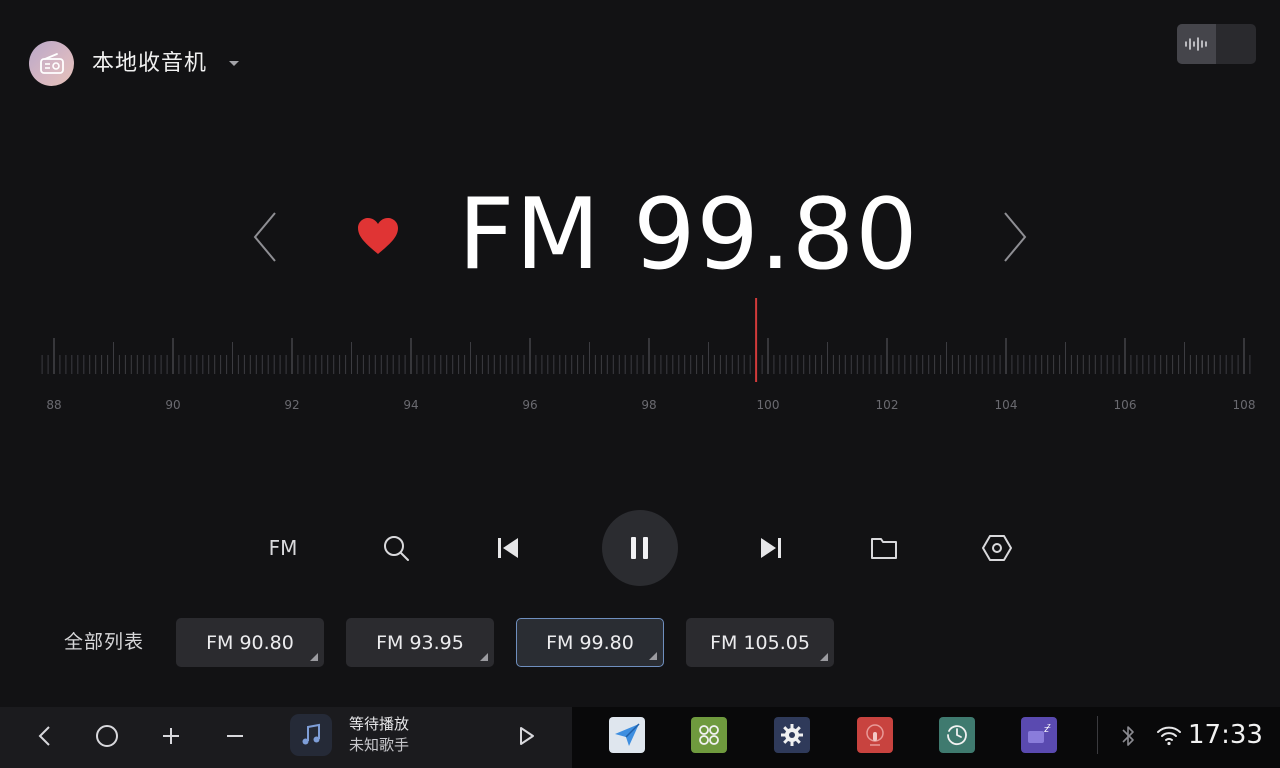 This screenshot has width=1280, height=768. I want to click on voice-app, so click(875, 735).